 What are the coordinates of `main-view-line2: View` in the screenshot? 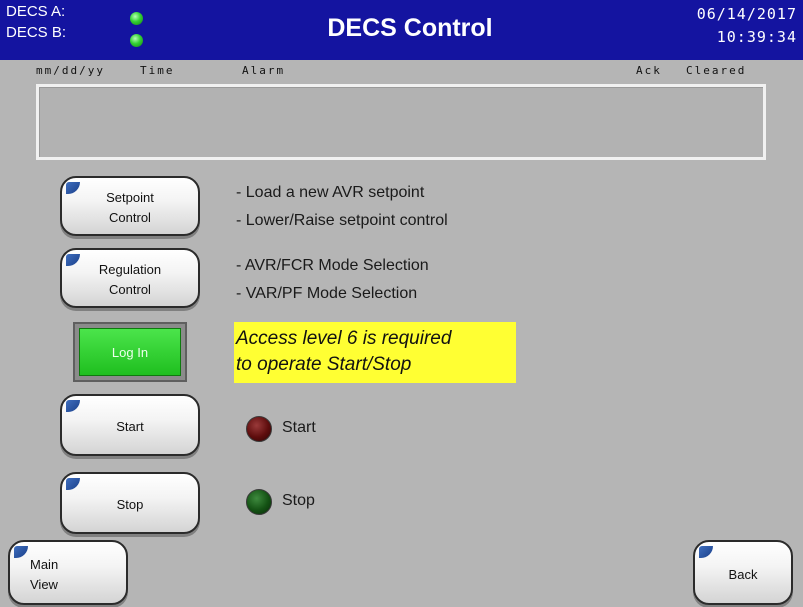 It's located at (44, 584).